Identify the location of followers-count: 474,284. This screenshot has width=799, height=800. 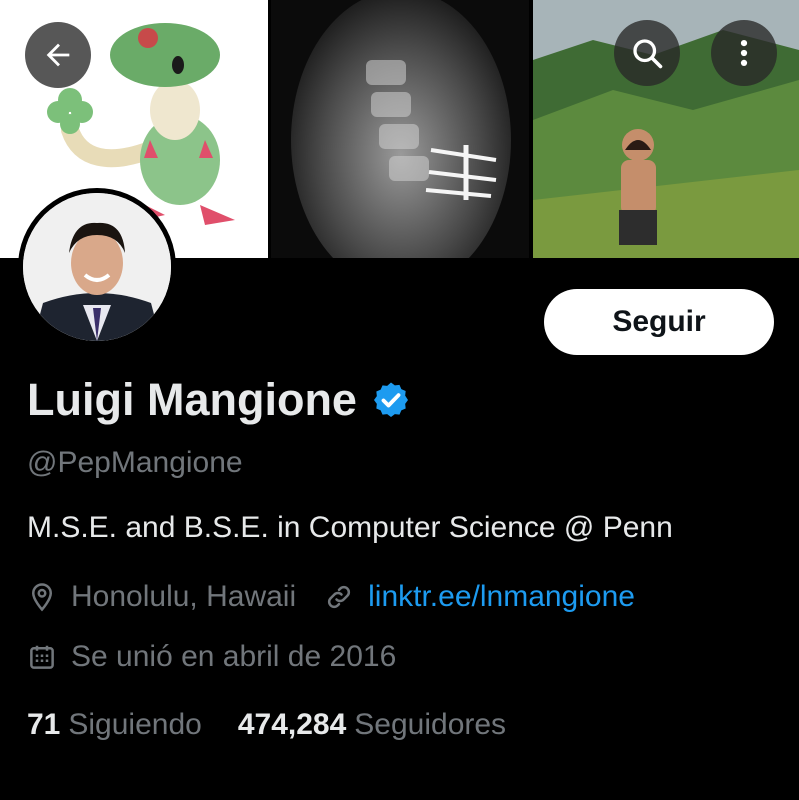
(292, 724).